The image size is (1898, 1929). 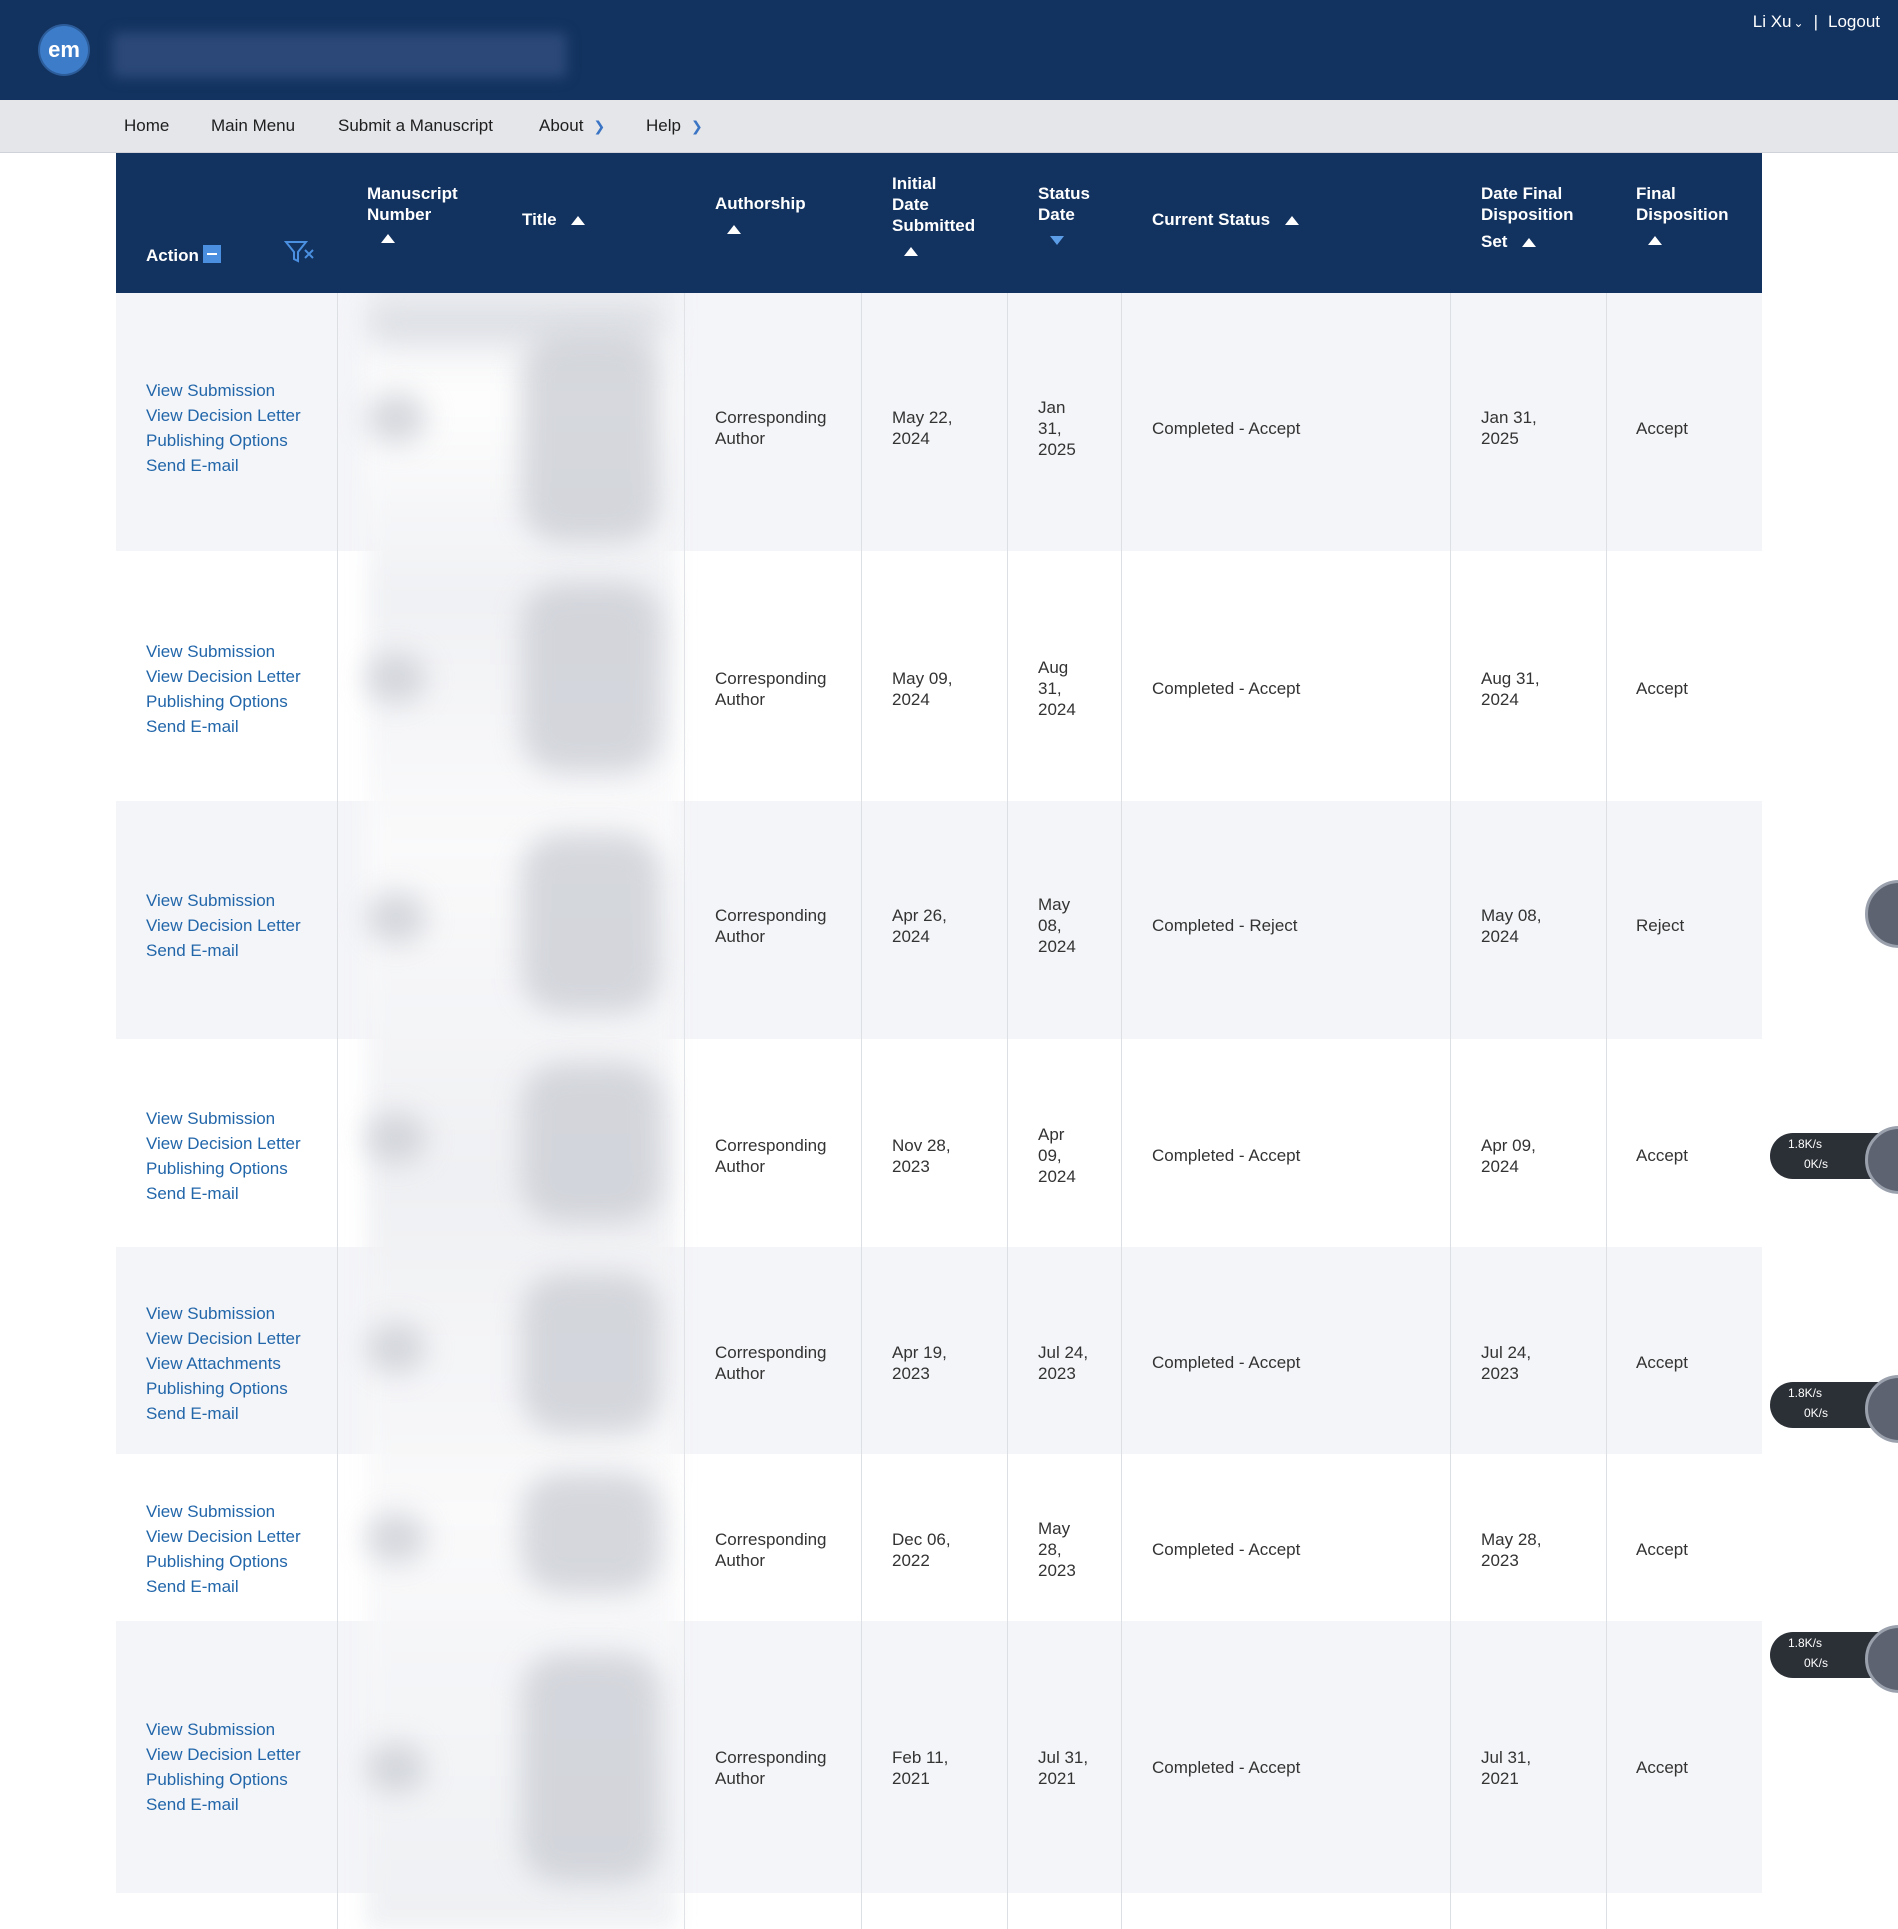 I want to click on header-date-final-disposition-set: Date Final Disposition Set, so click(x=1527, y=217).